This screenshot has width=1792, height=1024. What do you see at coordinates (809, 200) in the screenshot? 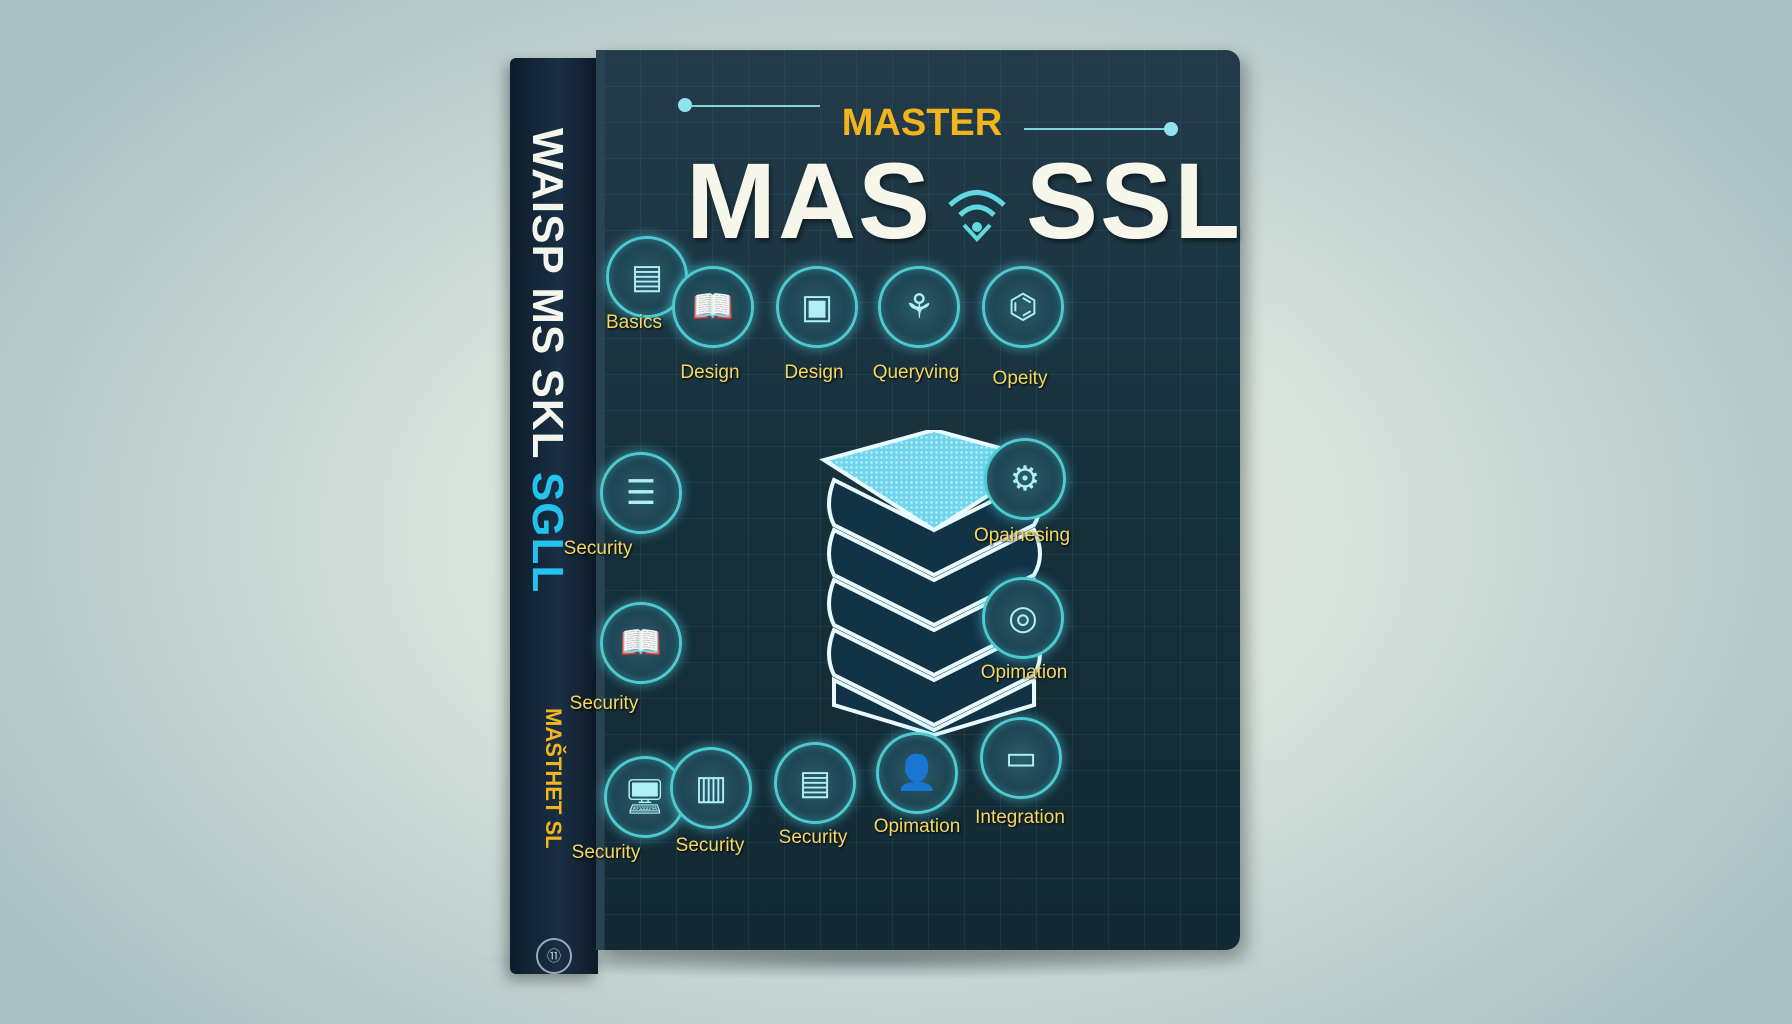
I see `cover-title-left: MAS` at bounding box center [809, 200].